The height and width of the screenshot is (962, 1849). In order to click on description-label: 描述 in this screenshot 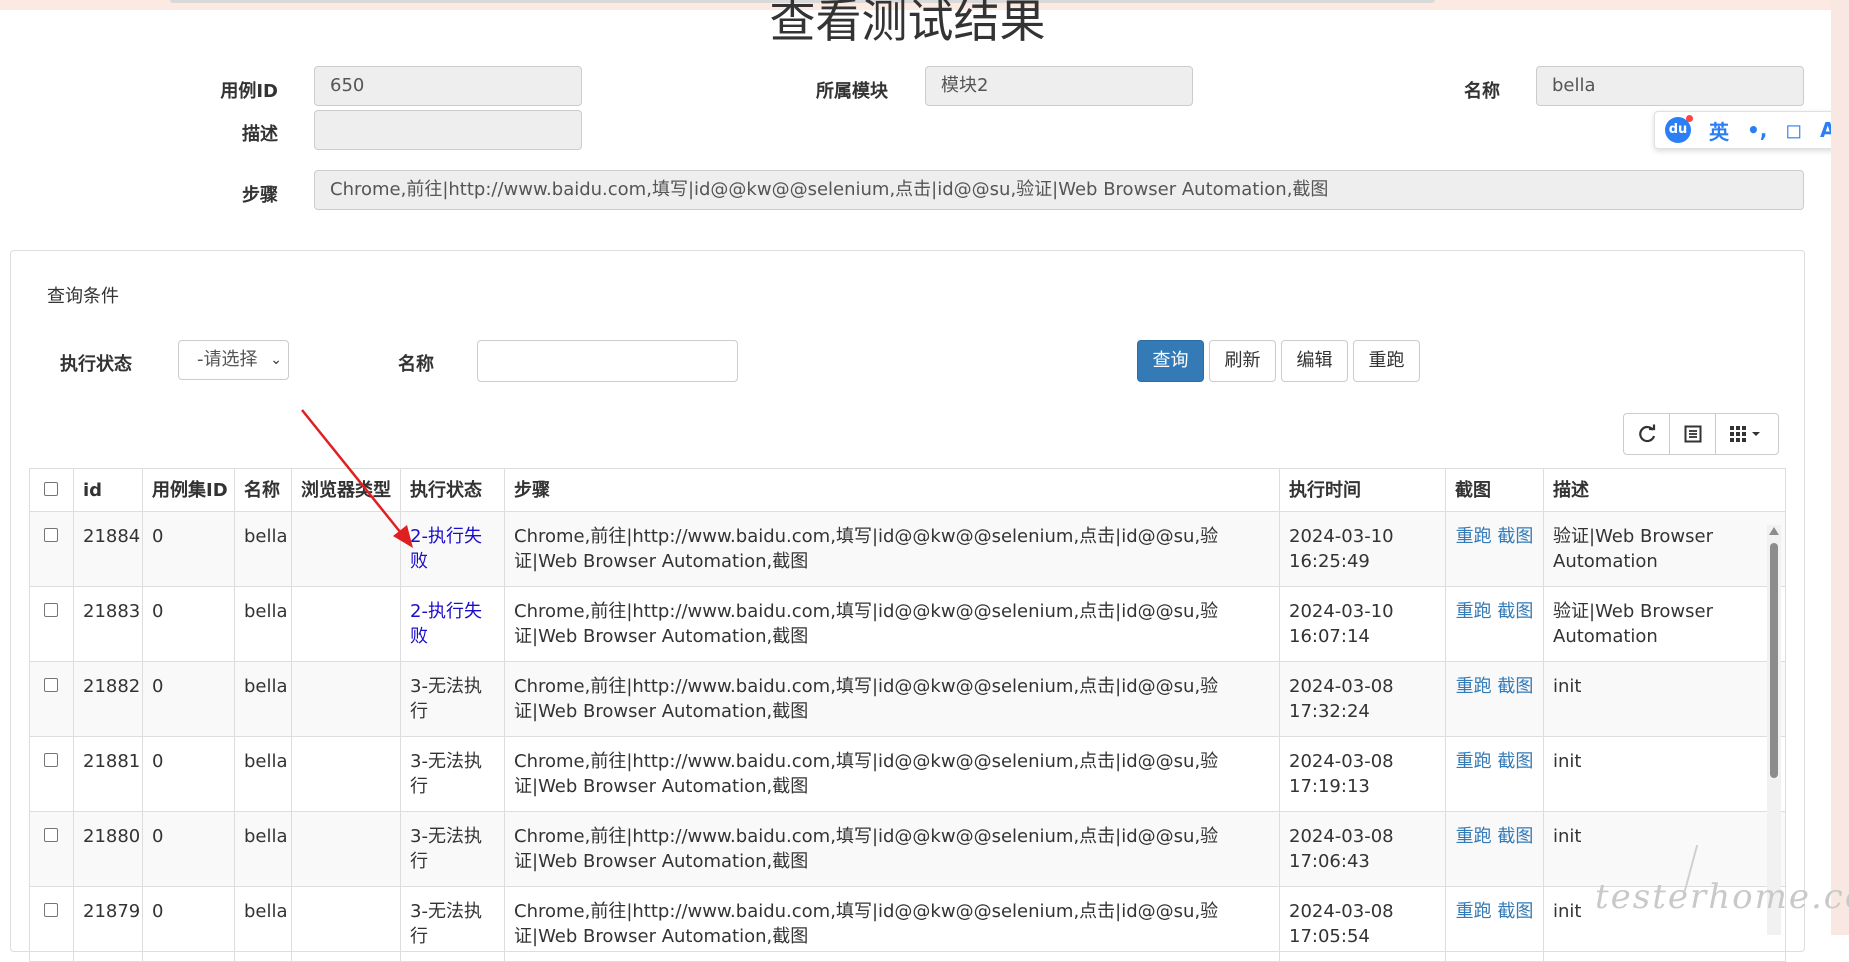, I will do `click(260, 134)`.